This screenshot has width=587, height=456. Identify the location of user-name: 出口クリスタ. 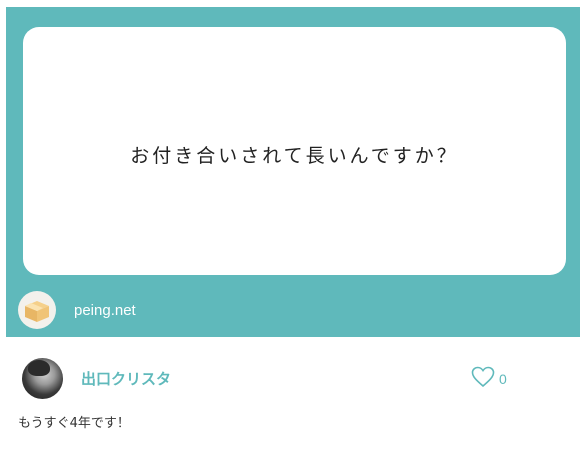
(126, 378).